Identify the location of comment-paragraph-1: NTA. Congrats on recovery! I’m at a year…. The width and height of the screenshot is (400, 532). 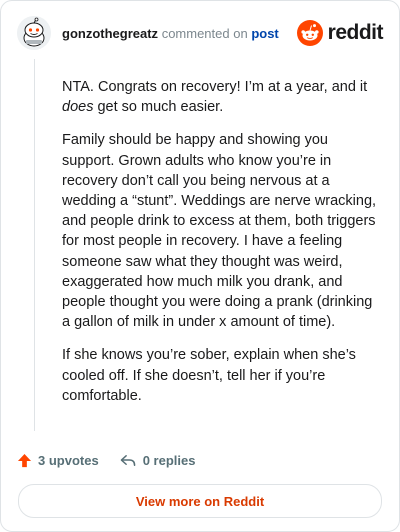
(215, 97).